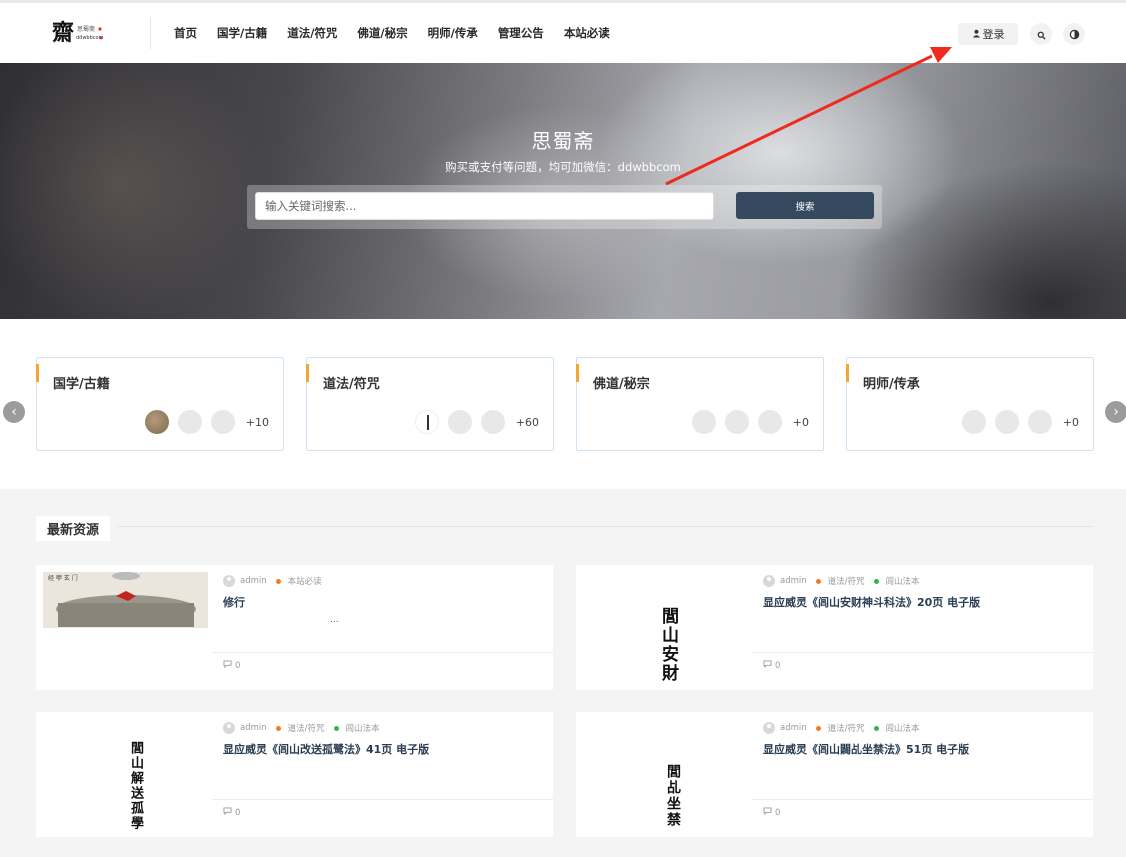 This screenshot has width=1126, height=857. I want to click on post-title: 显应威灵《闾山改送孤鹭法》41页 电子版, so click(326, 749).